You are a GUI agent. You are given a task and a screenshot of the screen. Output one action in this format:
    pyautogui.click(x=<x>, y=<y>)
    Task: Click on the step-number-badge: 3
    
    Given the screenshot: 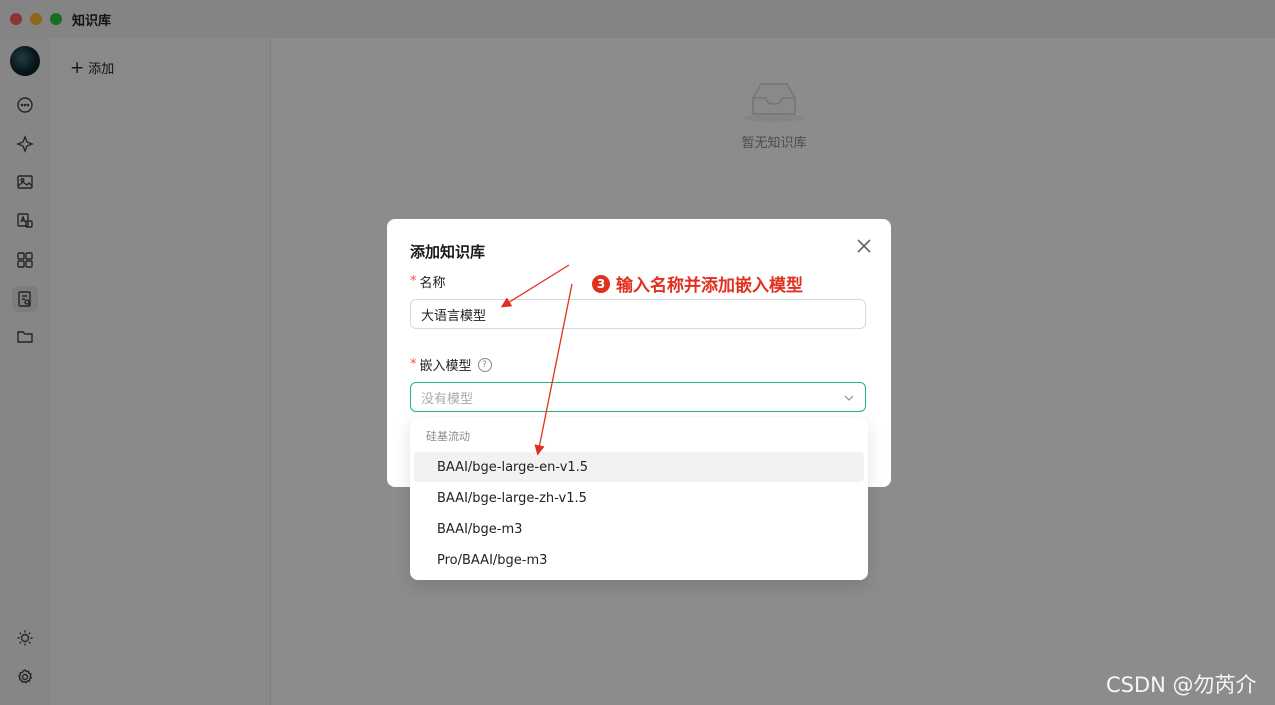 What is the action you would take?
    pyautogui.click(x=601, y=283)
    